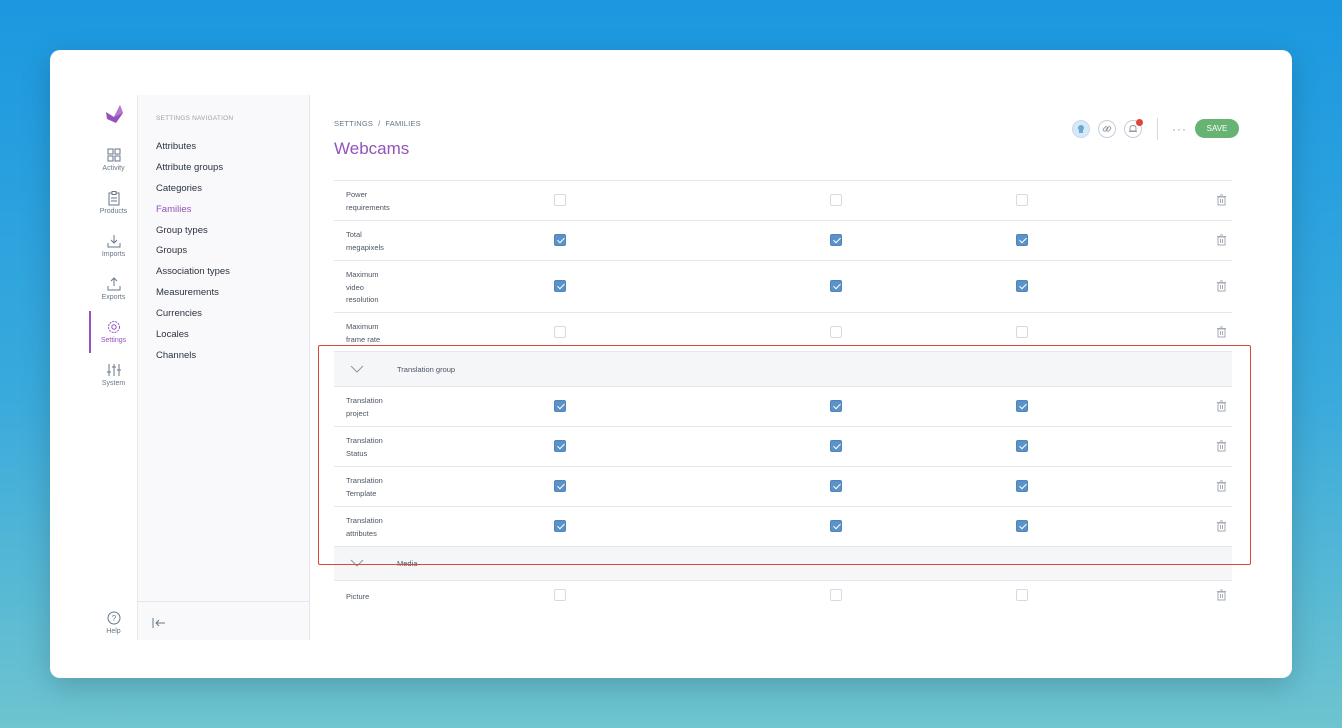  What do you see at coordinates (113, 202) in the screenshot?
I see `rail-item-products: Products` at bounding box center [113, 202].